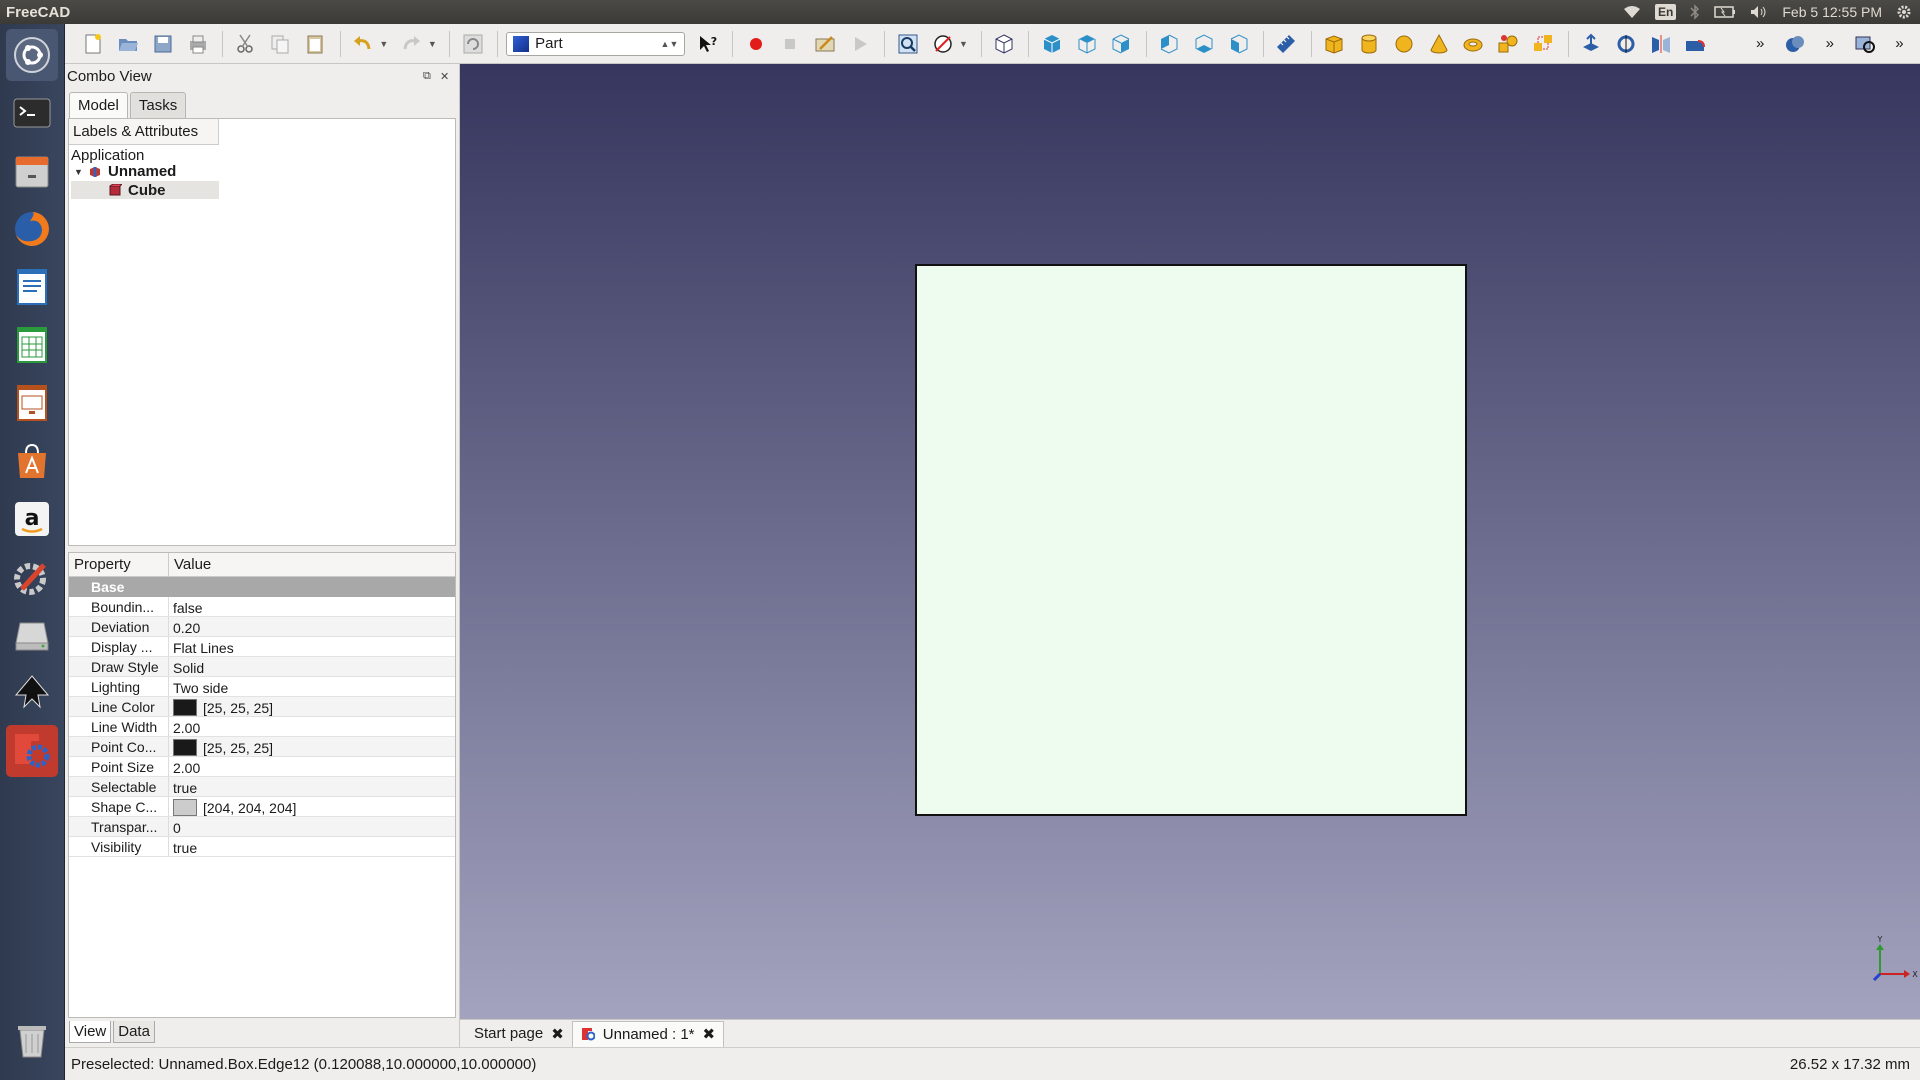  Describe the element at coordinates (1508, 44) in the screenshot. I see `primitives-button` at that location.